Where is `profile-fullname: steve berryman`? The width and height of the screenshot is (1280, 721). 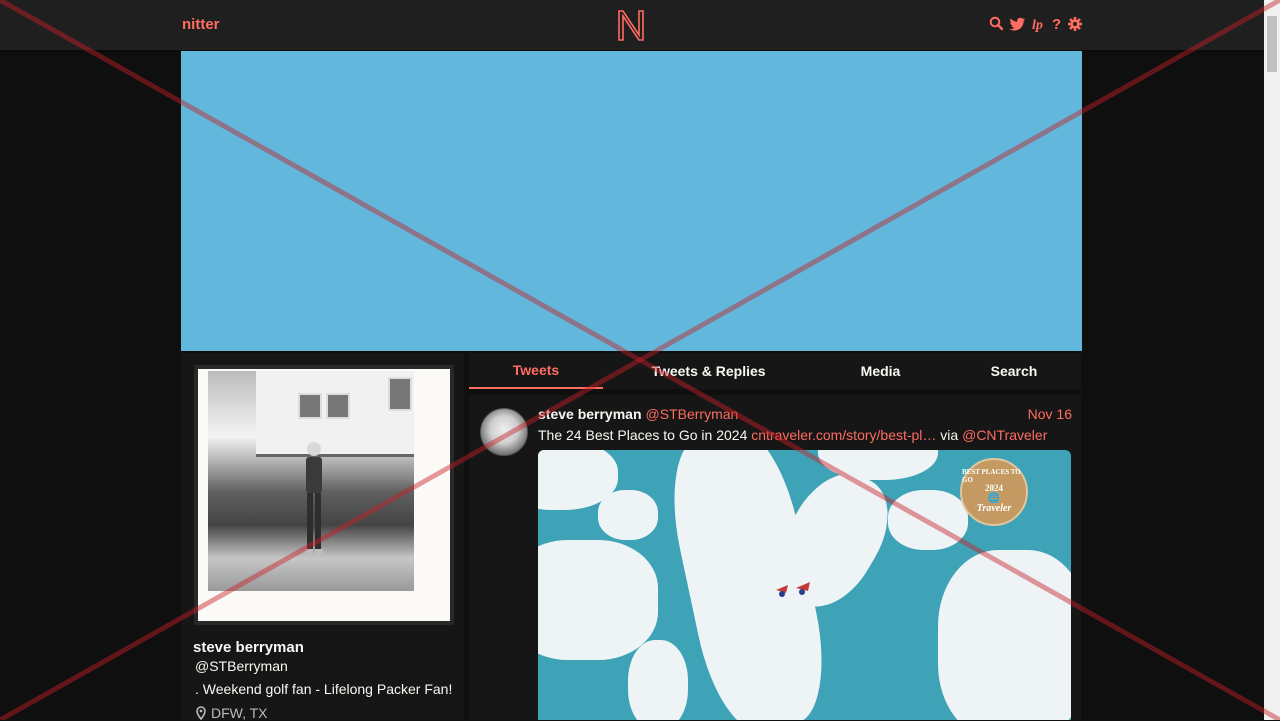 profile-fullname: steve berryman is located at coordinates (248, 647).